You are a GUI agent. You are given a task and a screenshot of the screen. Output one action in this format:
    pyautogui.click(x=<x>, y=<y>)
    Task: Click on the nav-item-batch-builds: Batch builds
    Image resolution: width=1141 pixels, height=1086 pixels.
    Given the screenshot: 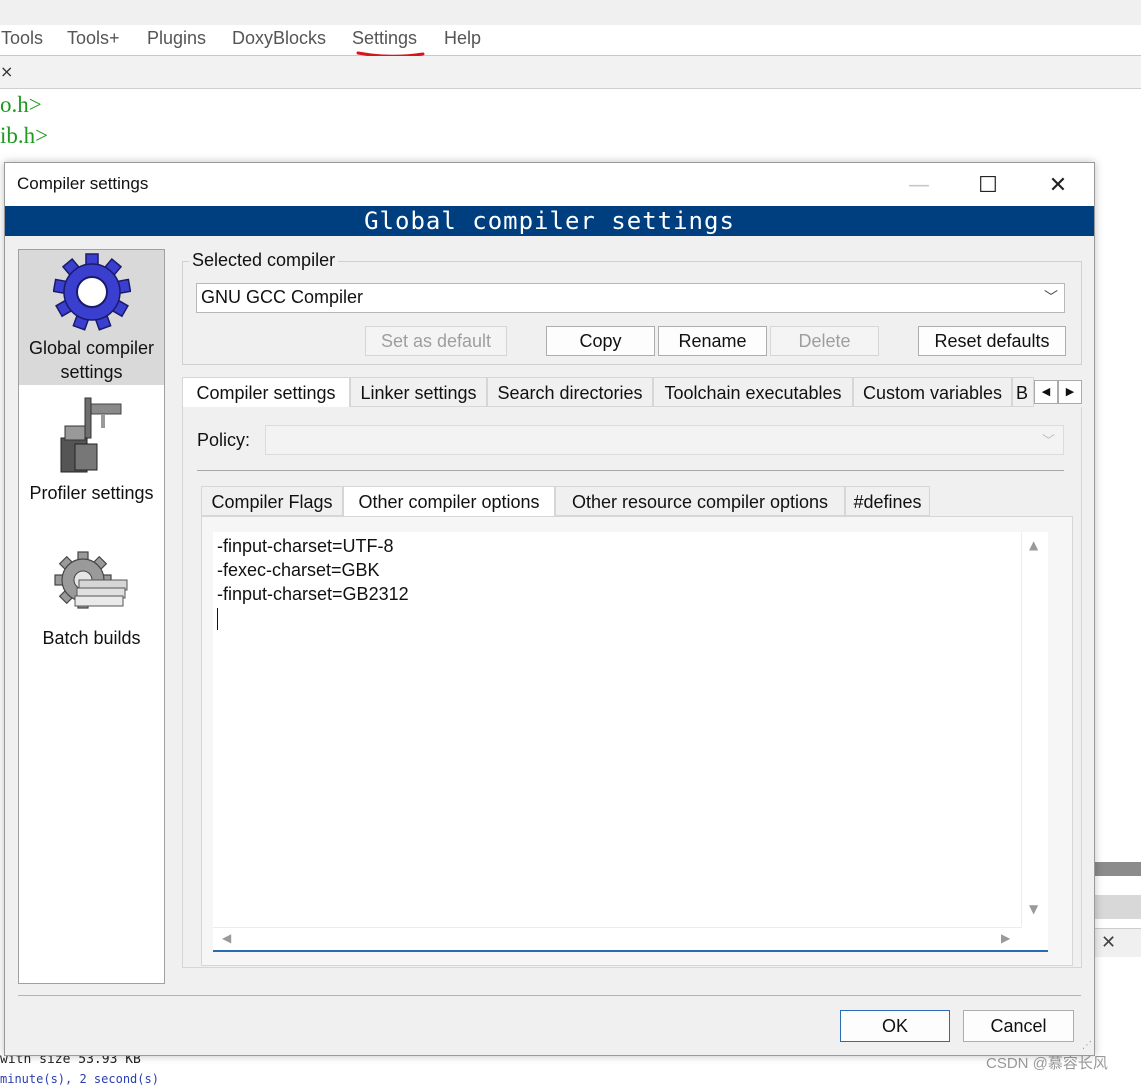 What is the action you would take?
    pyautogui.click(x=91, y=600)
    